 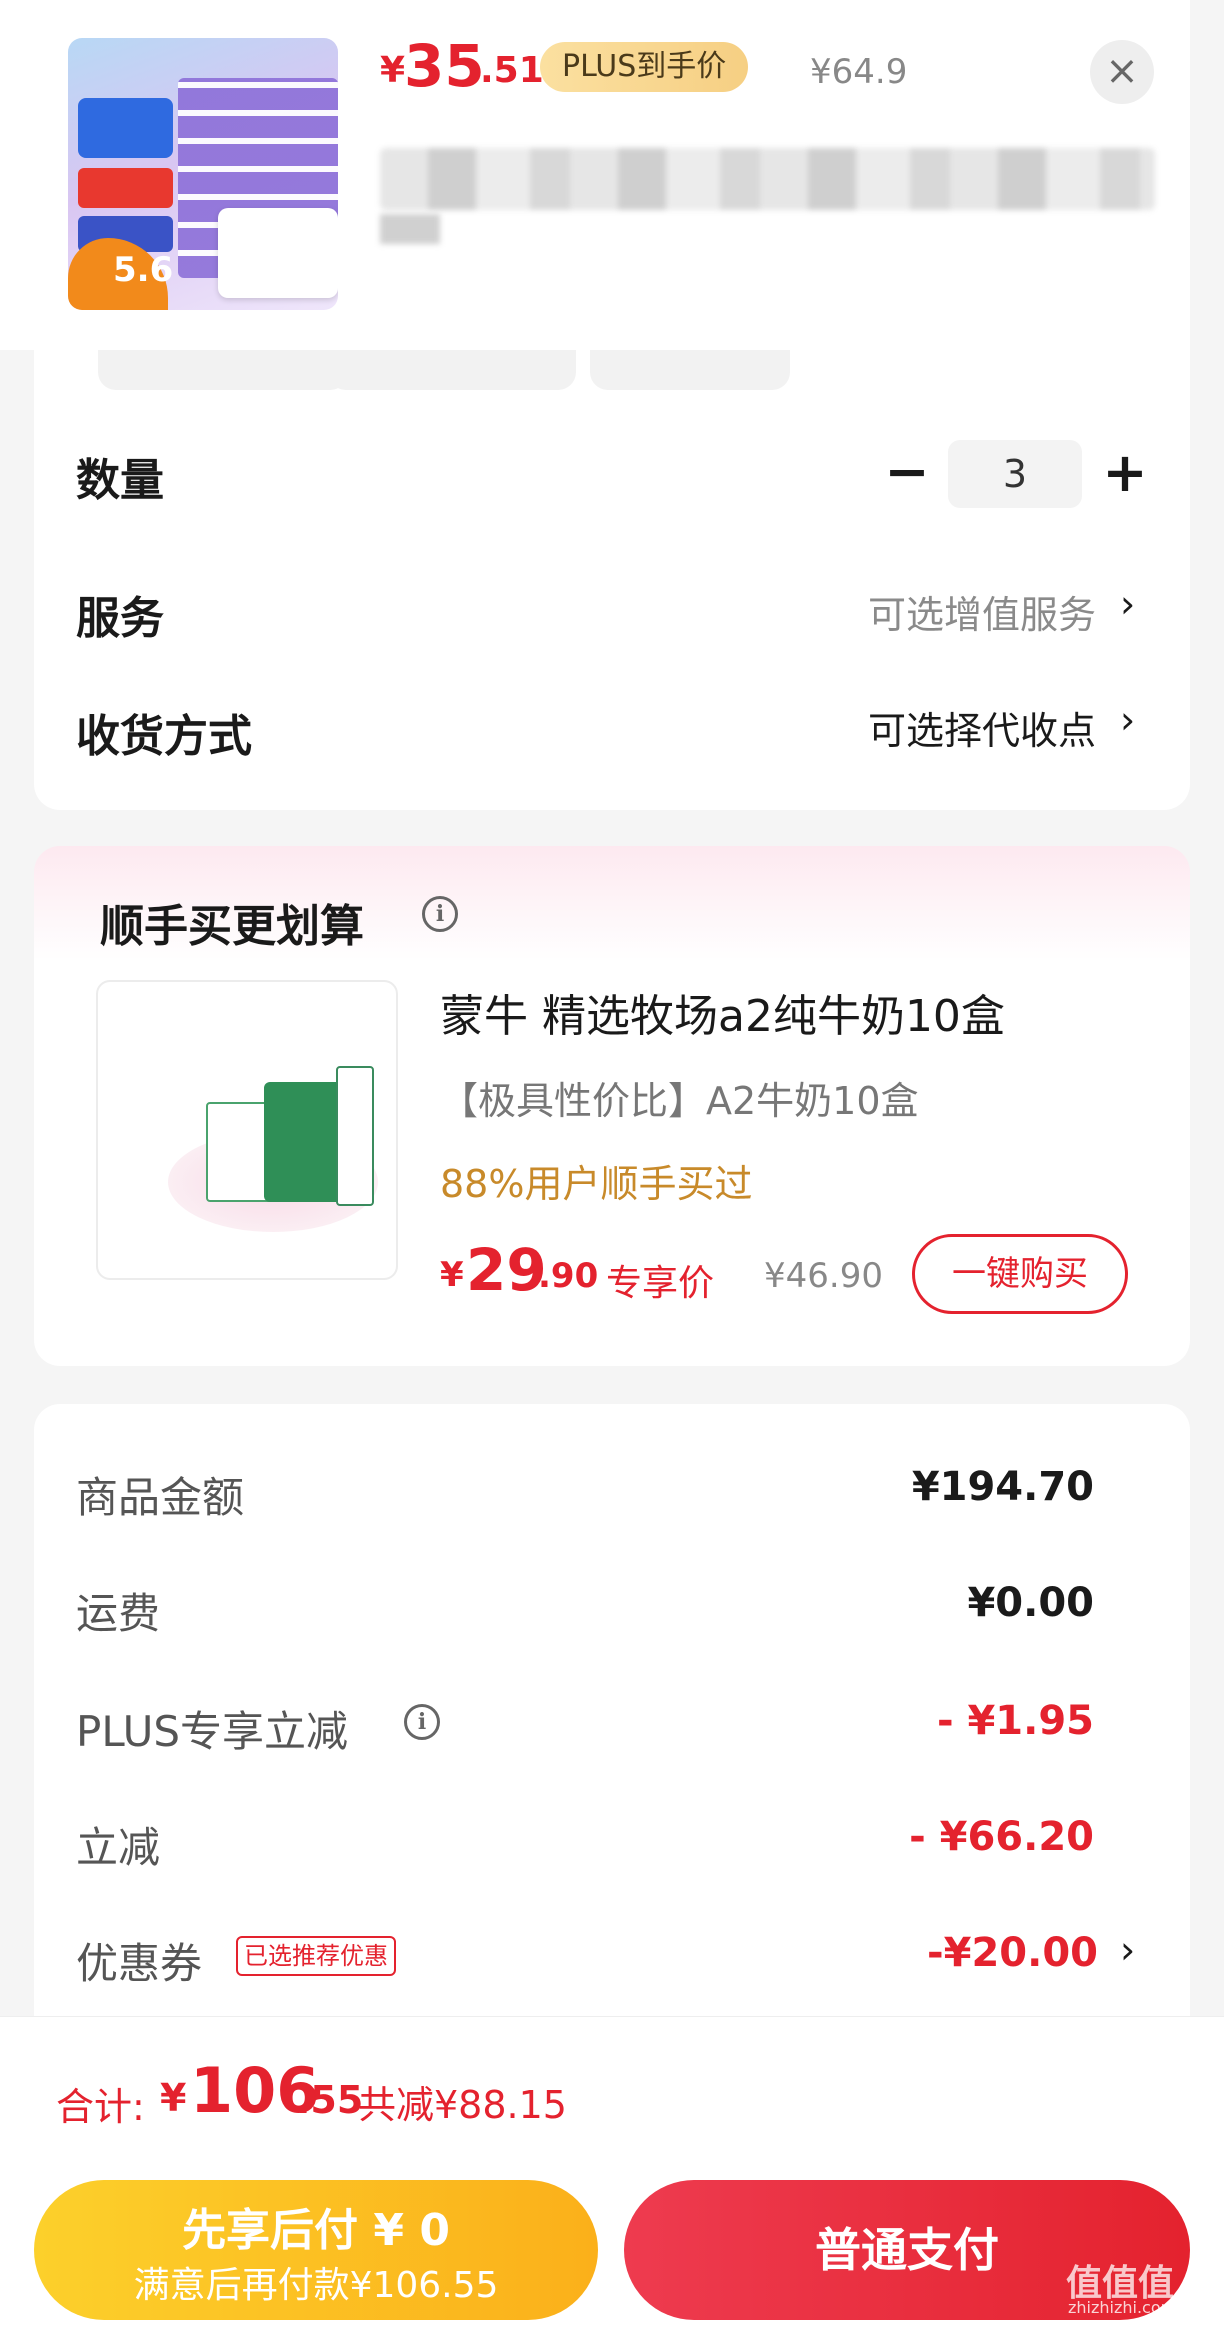 I want to click on original-price: ¥64.9, so click(x=859, y=72).